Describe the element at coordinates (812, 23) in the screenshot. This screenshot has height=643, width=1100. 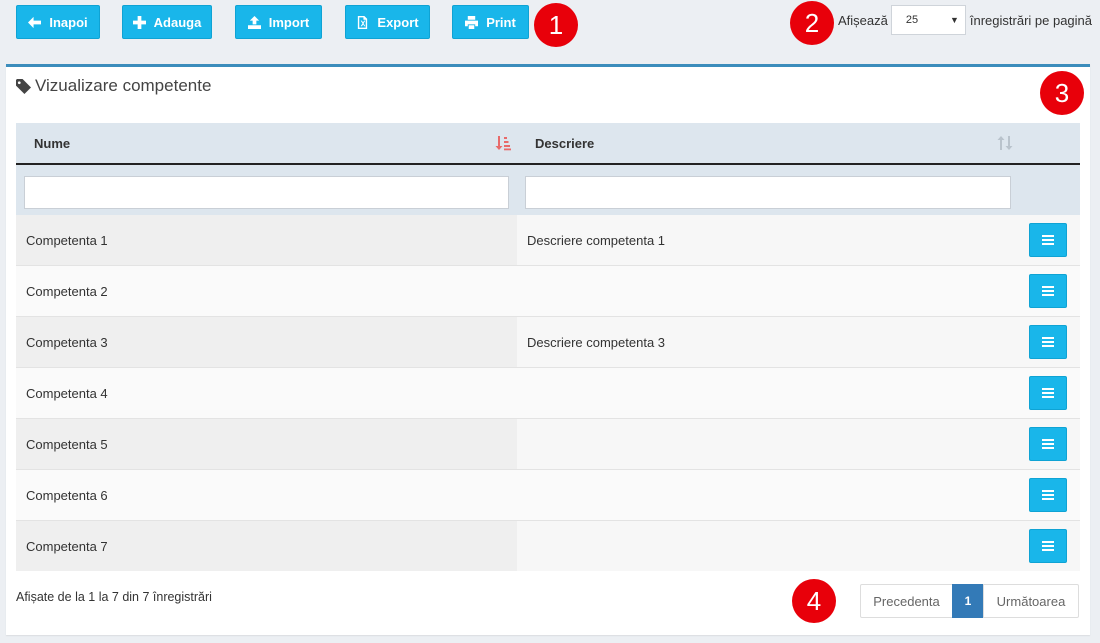
I see `marker-2: 2` at that location.